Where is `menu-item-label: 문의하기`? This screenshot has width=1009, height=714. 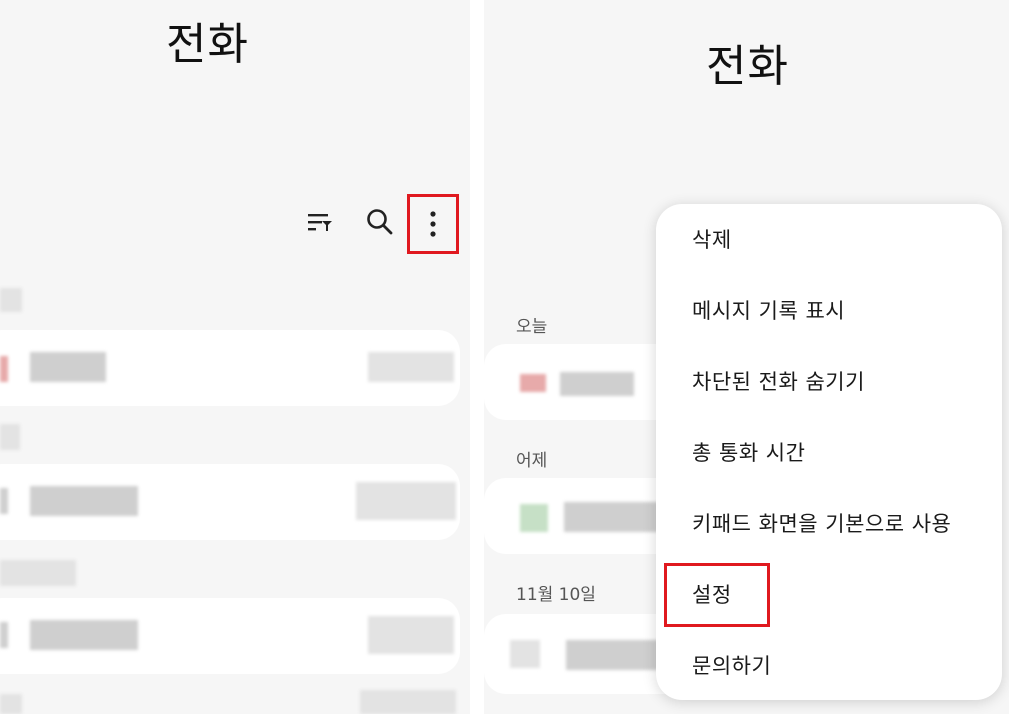
menu-item-label: 문의하기 is located at coordinates (732, 666).